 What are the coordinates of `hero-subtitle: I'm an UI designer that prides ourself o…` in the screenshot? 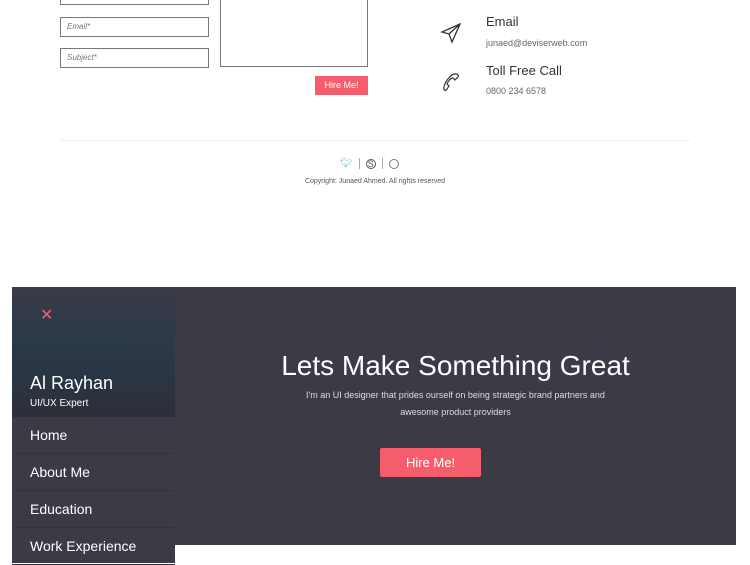 It's located at (455, 404).